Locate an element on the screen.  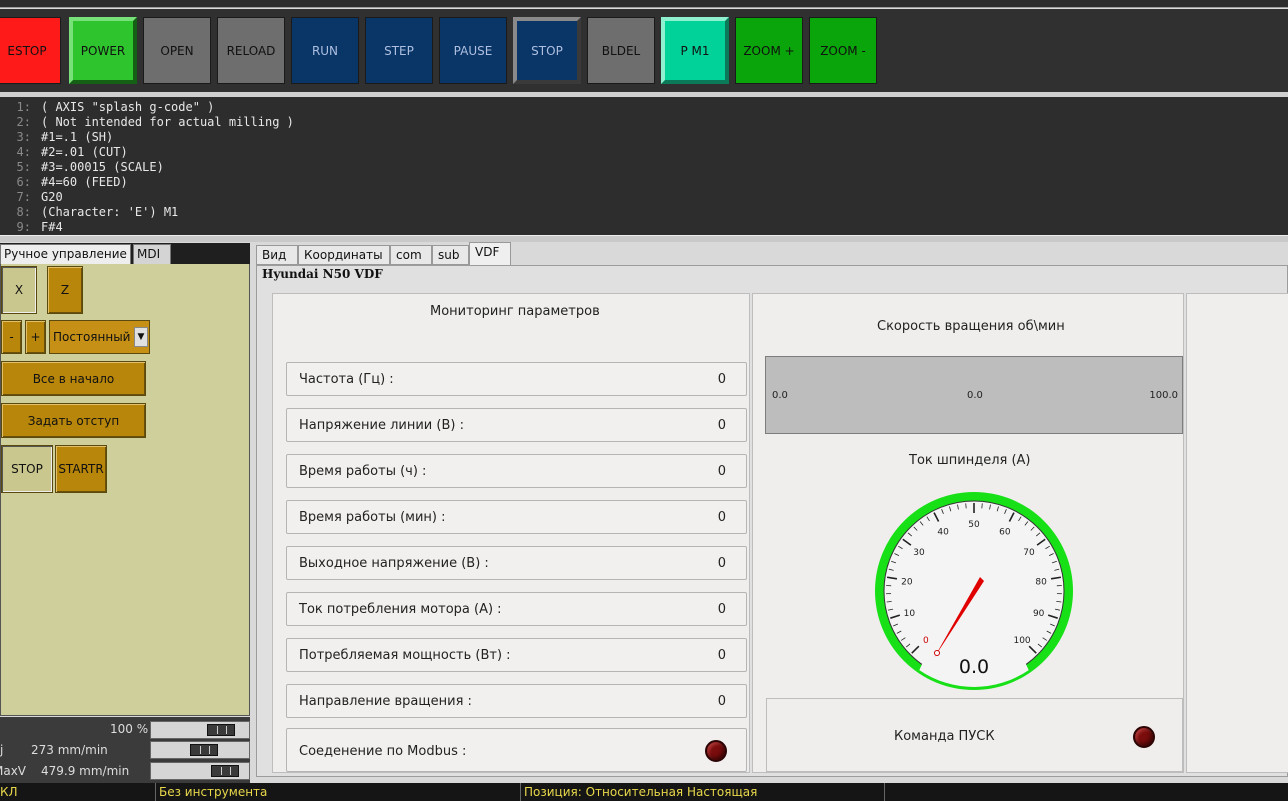
jog-plus-button: + is located at coordinates (35, 337).